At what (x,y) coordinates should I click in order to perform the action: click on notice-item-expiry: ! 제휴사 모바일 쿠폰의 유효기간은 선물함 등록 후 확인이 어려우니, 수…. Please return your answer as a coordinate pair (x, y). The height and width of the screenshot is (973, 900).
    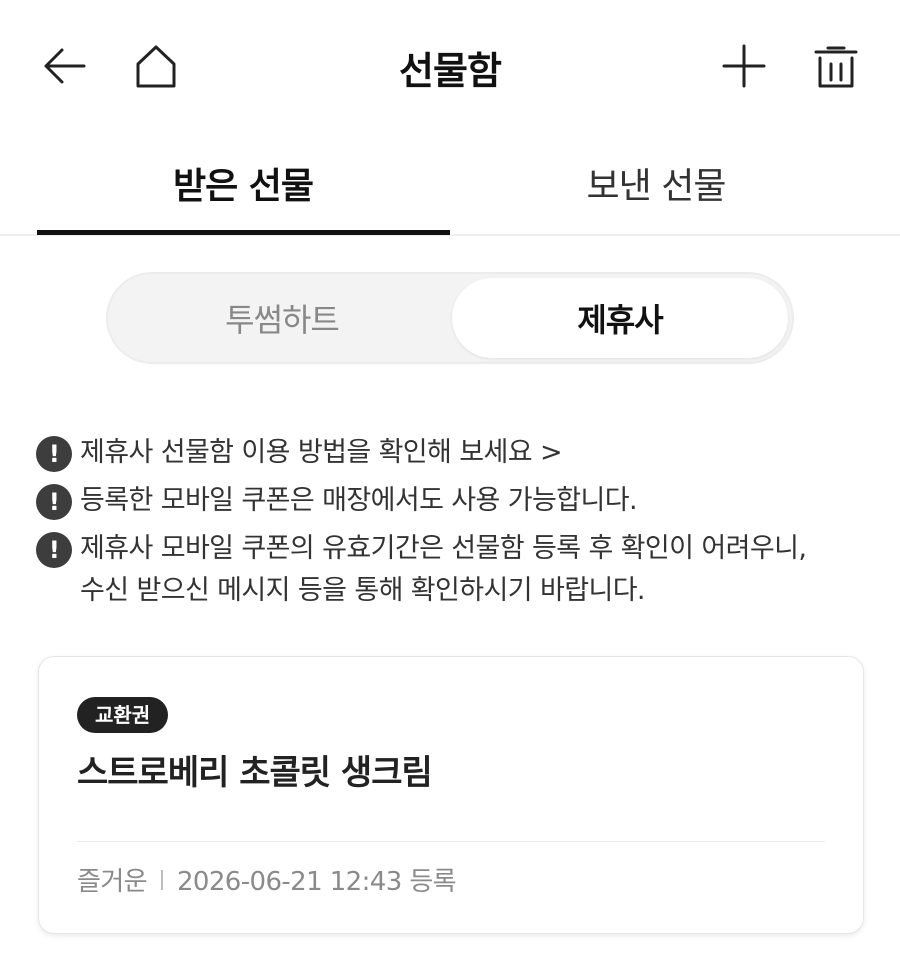
    Looking at the image, I should click on (456, 570).